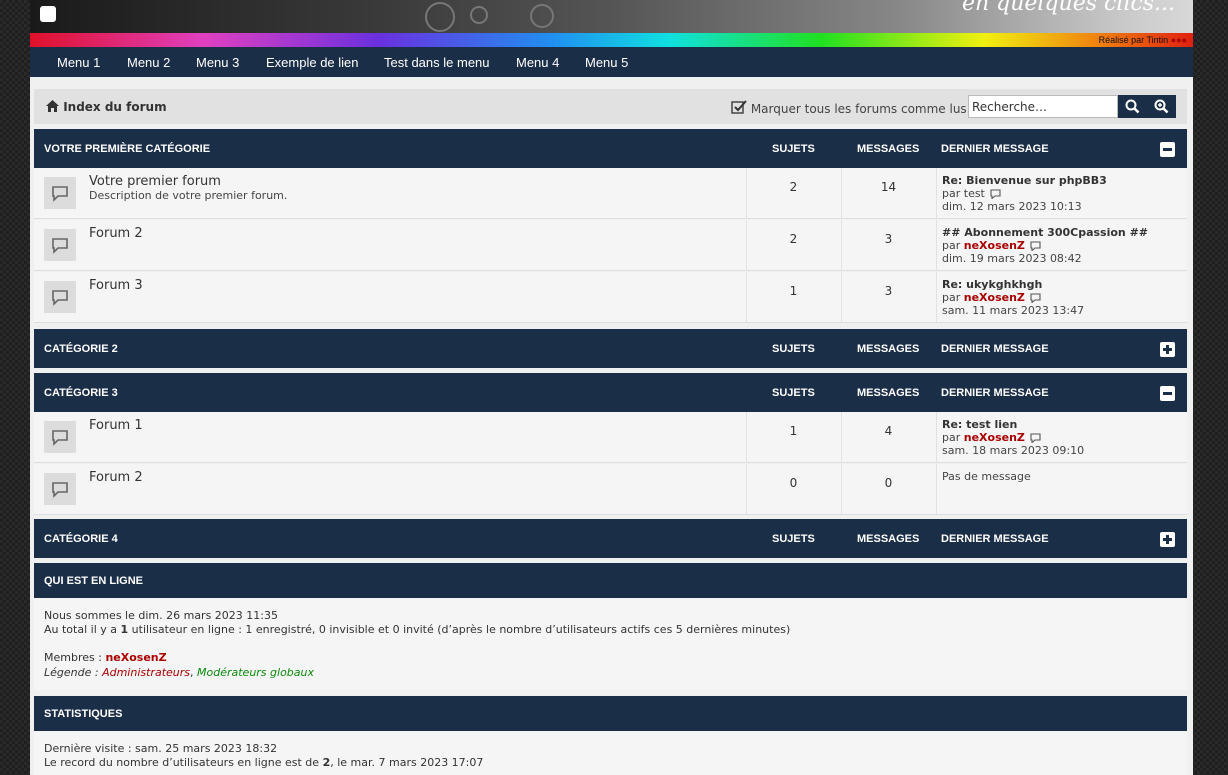 This screenshot has width=1228, height=775. I want to click on current-time: Nous sommes le dim. 26 mars 2023 11:35, so click(161, 615).